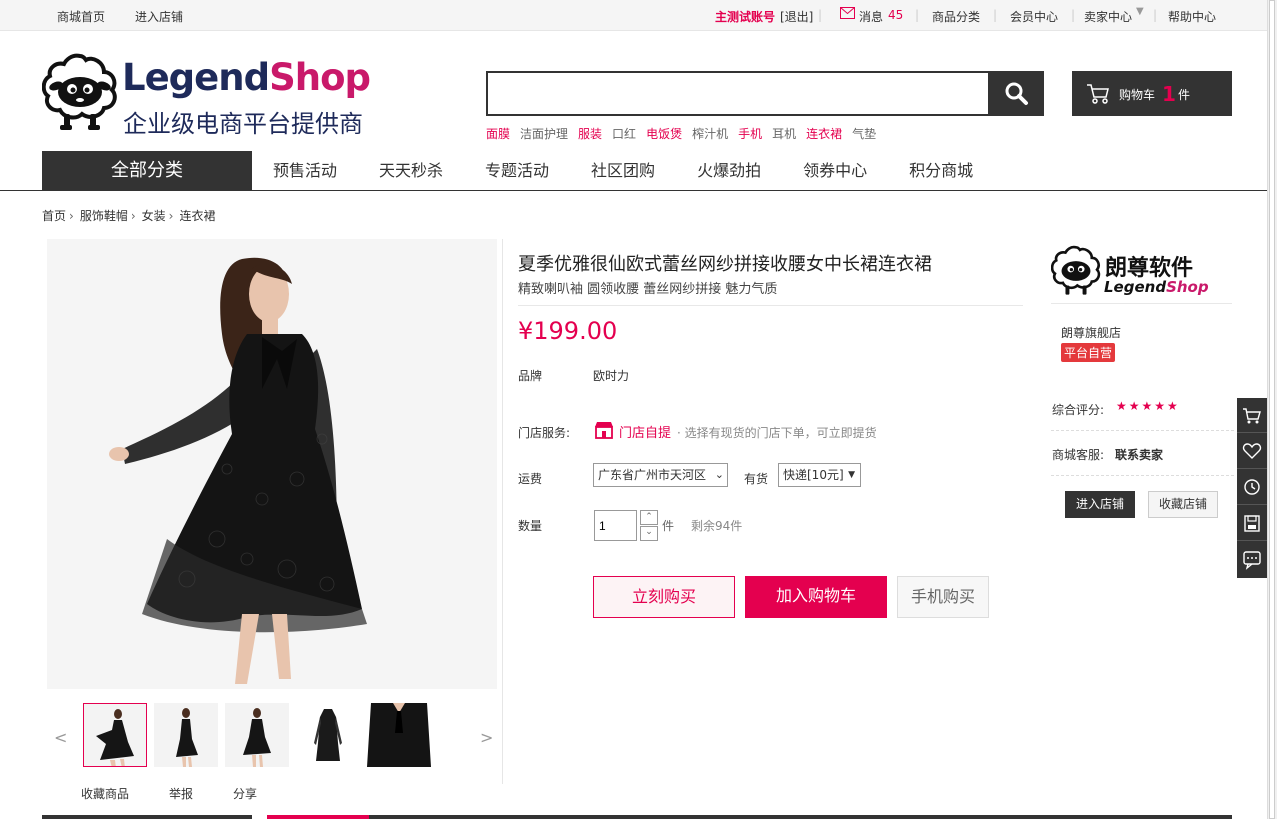  Describe the element at coordinates (649, 517) in the screenshot. I see `quantity-increase-button: ⌃` at that location.